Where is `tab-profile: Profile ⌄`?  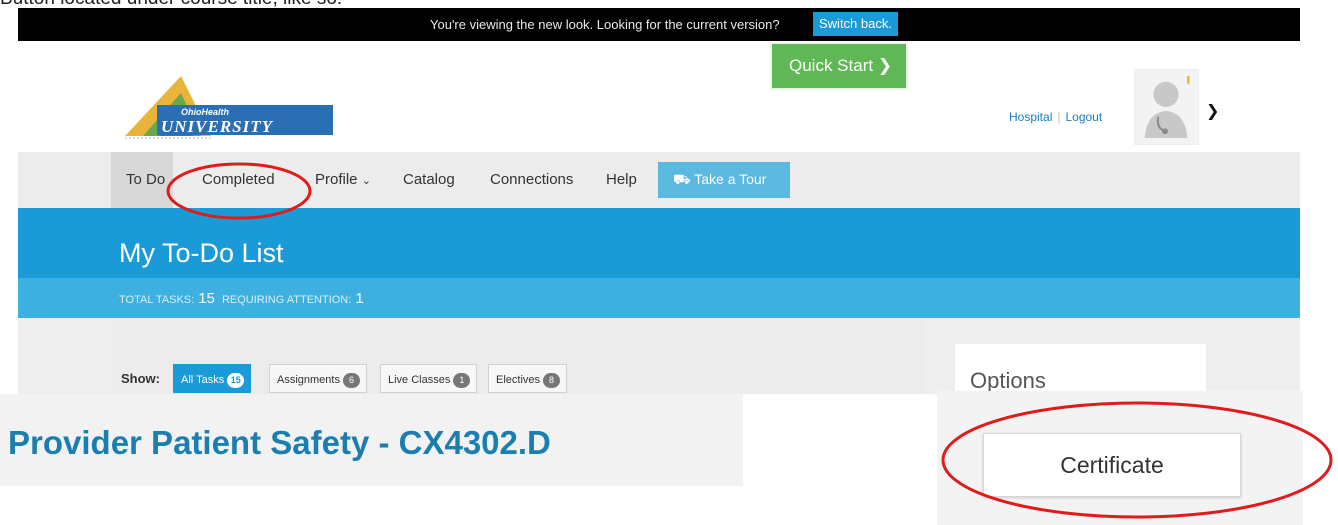 tab-profile: Profile ⌄ is located at coordinates (343, 179).